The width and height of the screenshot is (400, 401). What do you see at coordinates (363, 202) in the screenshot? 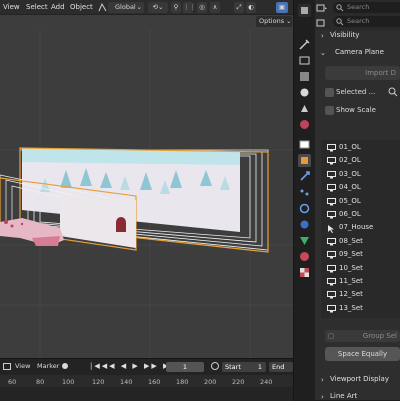
I see `collection-list-item: 05_OL` at bounding box center [363, 202].